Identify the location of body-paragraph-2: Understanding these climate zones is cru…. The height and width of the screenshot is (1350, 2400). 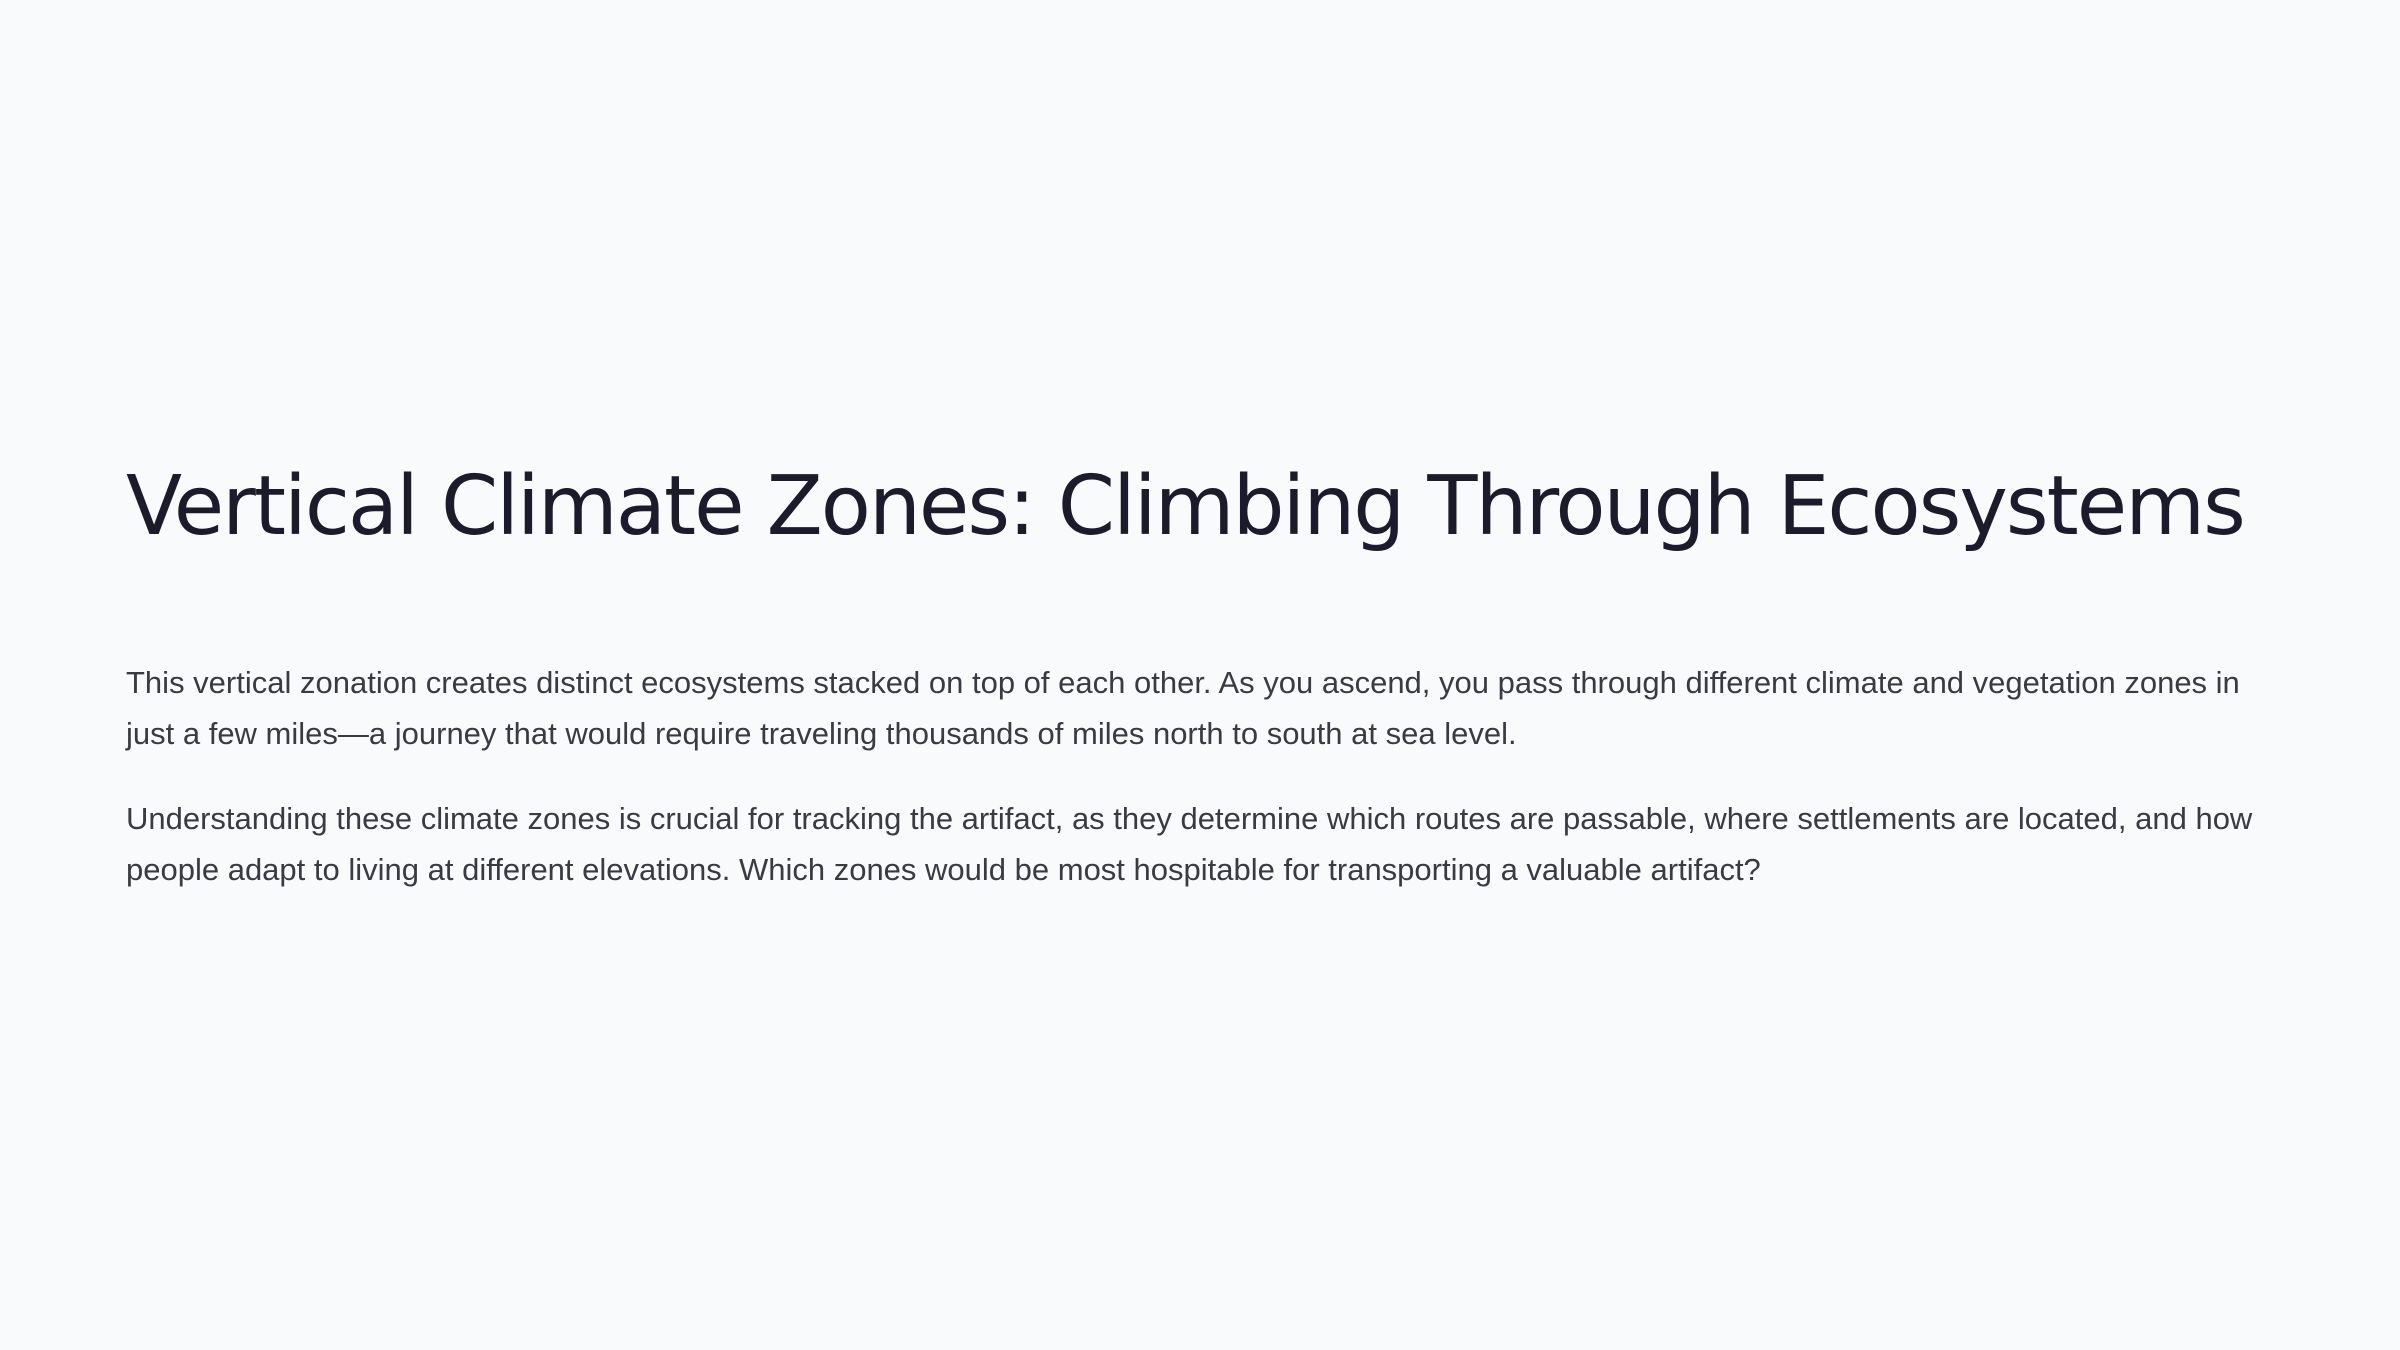
(1189, 844).